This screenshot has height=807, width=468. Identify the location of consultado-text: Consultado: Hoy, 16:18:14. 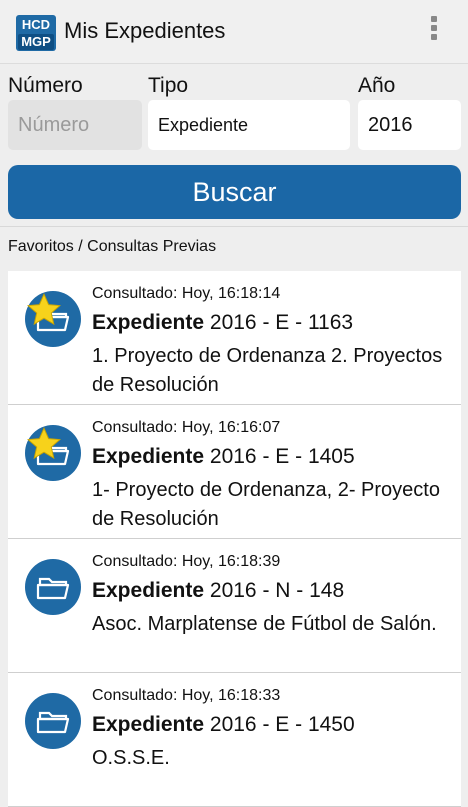
(186, 293).